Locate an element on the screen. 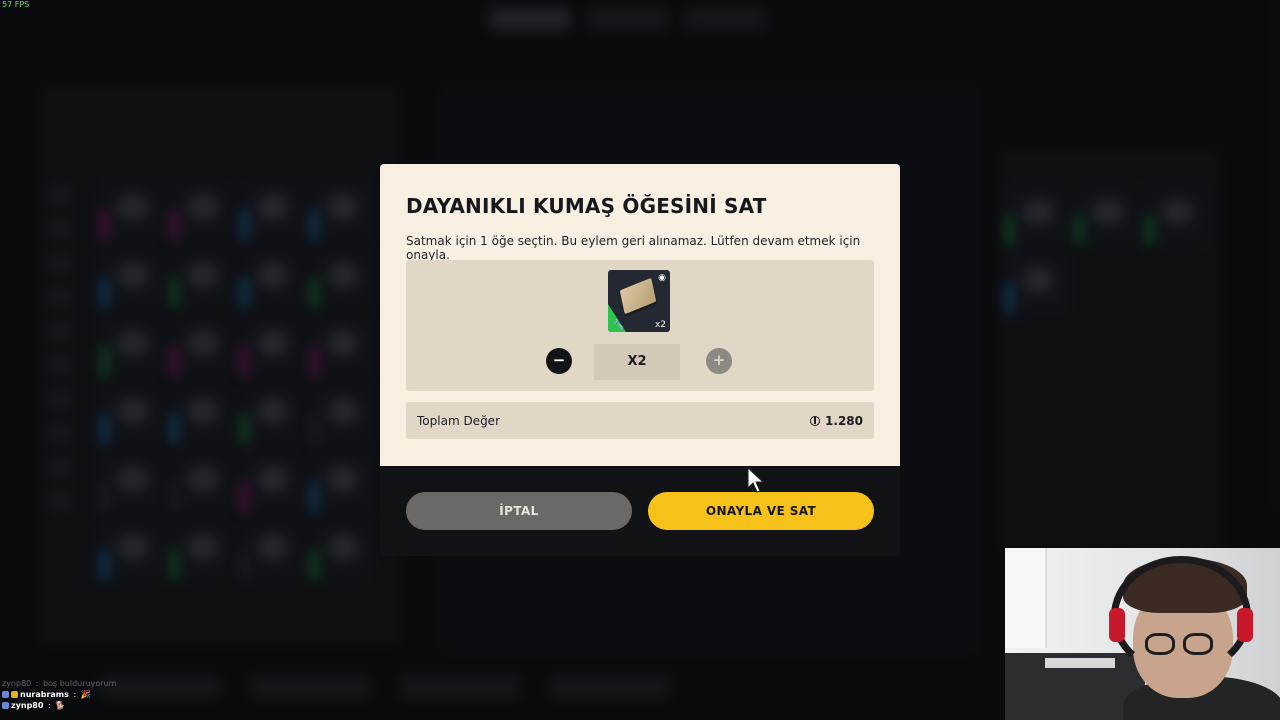 Image resolution: width=1280 pixels, height=720 pixels. quantity-value: X2 is located at coordinates (637, 362).